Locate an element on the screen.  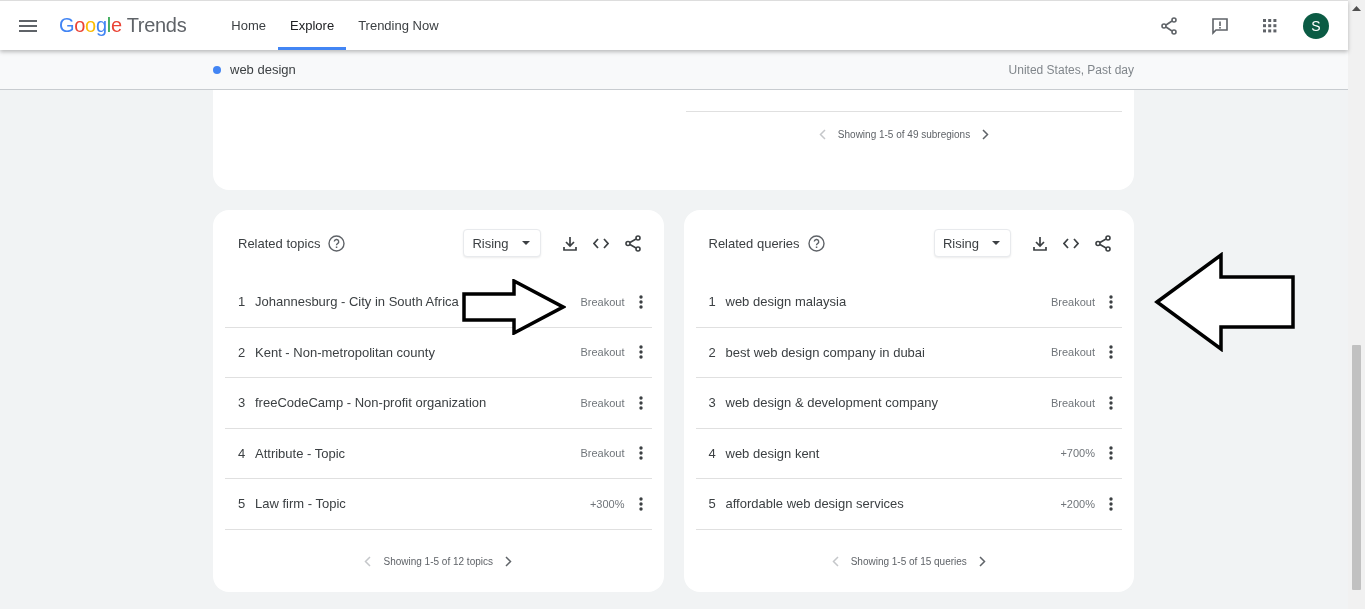
pagination-text: Showing 1-5 of 15 queries is located at coordinates (908, 561).